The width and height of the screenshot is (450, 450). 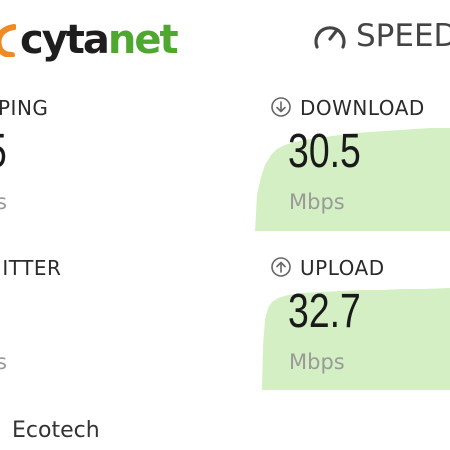 What do you see at coordinates (362, 108) in the screenshot?
I see `download-label: DOWNLOAD` at bounding box center [362, 108].